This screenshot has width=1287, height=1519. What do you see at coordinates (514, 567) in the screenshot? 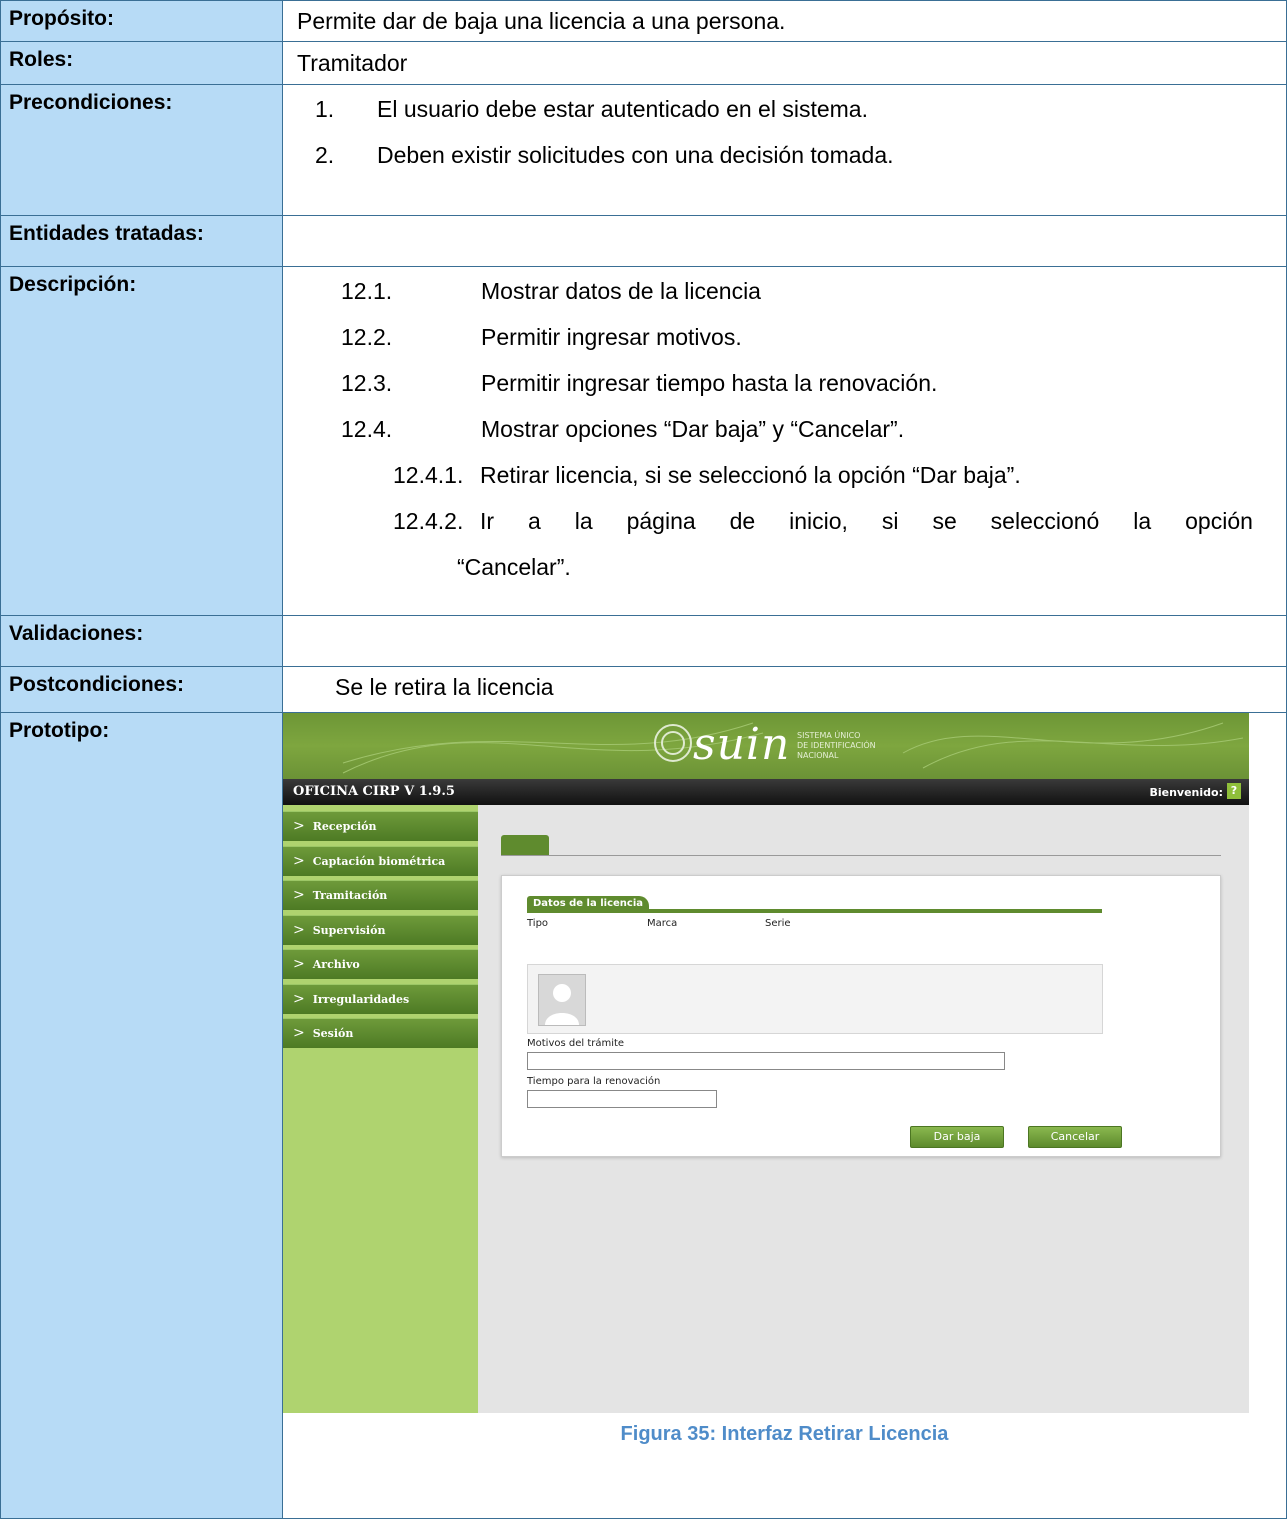
I see `description-subitem-cont: “Cancelar”.` at bounding box center [514, 567].